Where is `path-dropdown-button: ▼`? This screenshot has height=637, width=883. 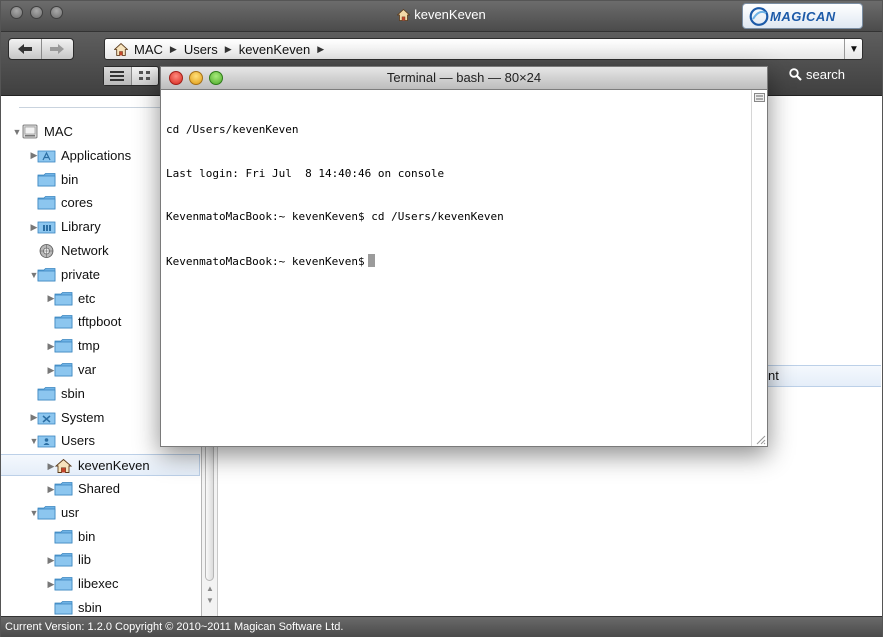
path-dropdown-button: ▼ is located at coordinates (853, 49).